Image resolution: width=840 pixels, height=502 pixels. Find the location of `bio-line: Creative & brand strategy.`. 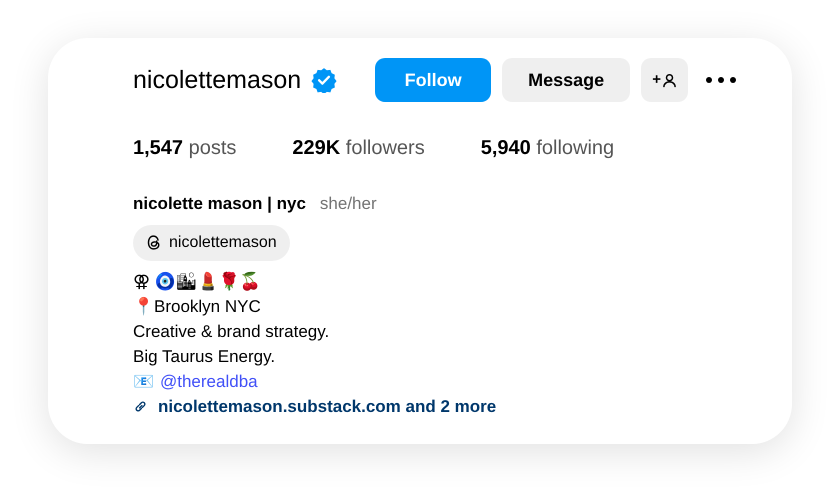

bio-line: Creative & brand strategy. is located at coordinates (231, 331).